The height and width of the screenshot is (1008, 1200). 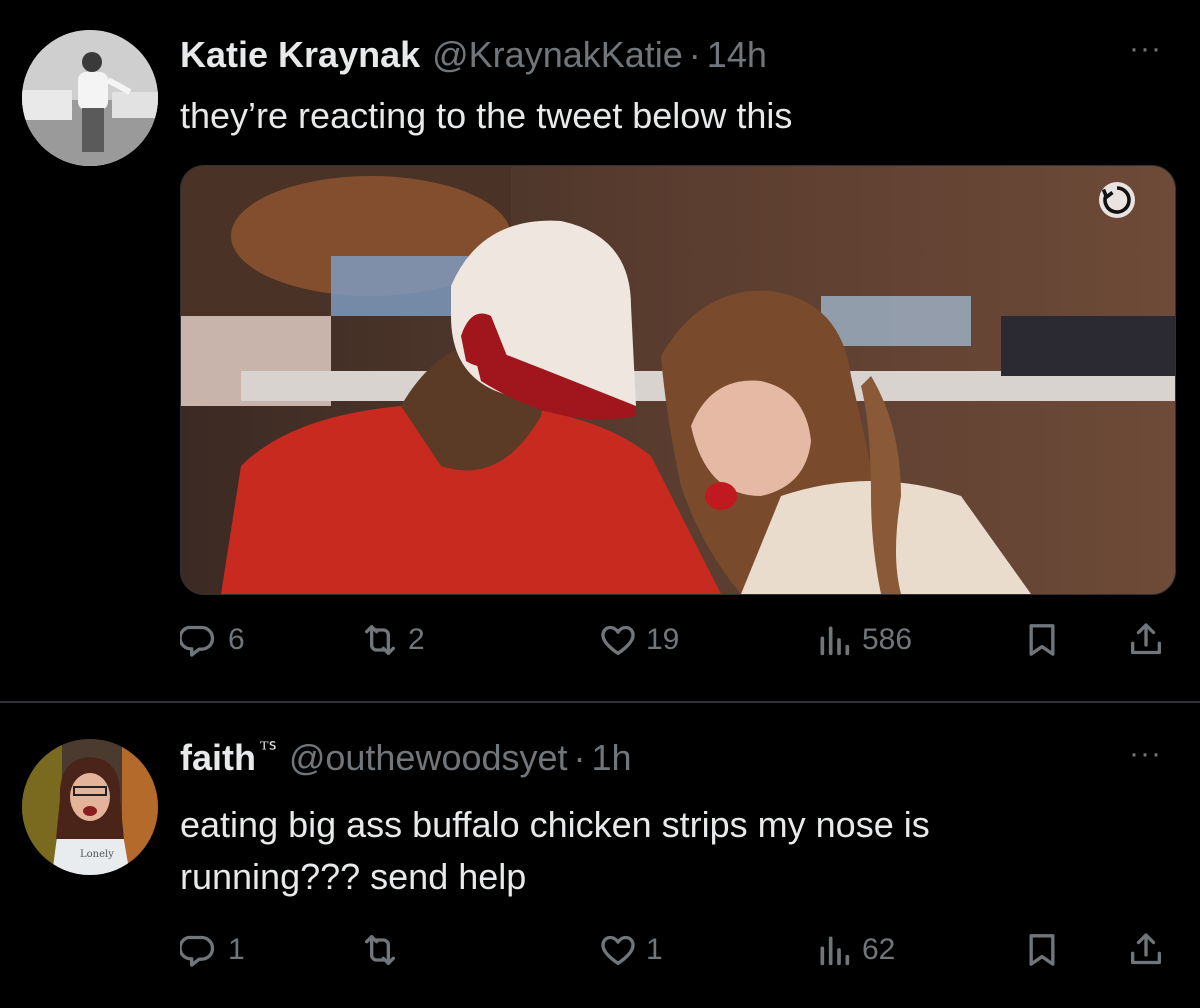 What do you see at coordinates (663, 639) in the screenshot?
I see `like-count: 19` at bounding box center [663, 639].